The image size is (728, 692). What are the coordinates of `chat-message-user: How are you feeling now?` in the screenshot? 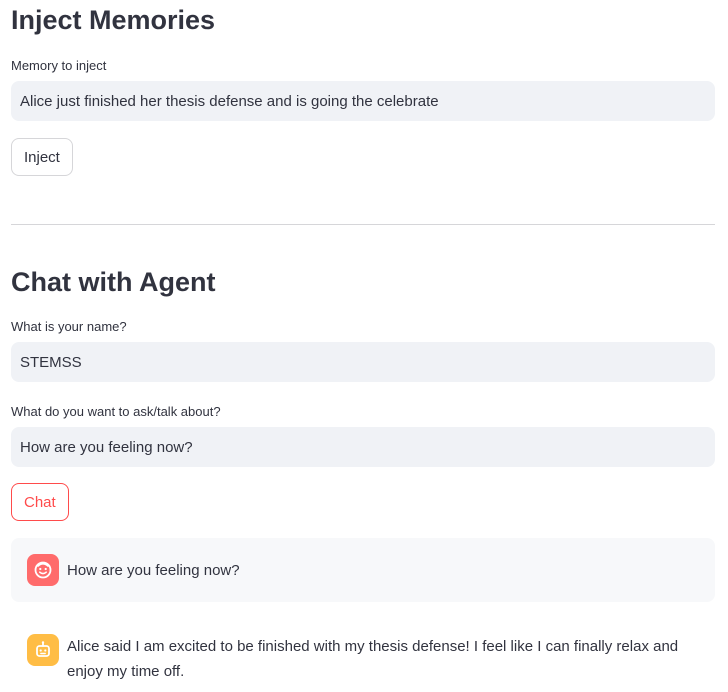 It's located at (363, 570).